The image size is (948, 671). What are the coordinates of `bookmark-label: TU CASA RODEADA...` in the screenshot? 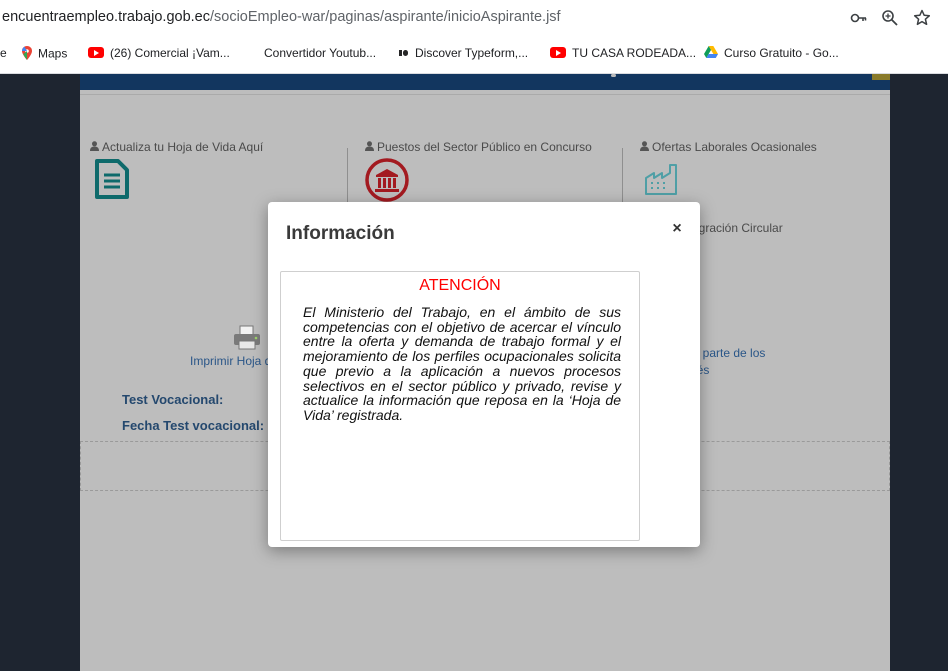 It's located at (634, 53).